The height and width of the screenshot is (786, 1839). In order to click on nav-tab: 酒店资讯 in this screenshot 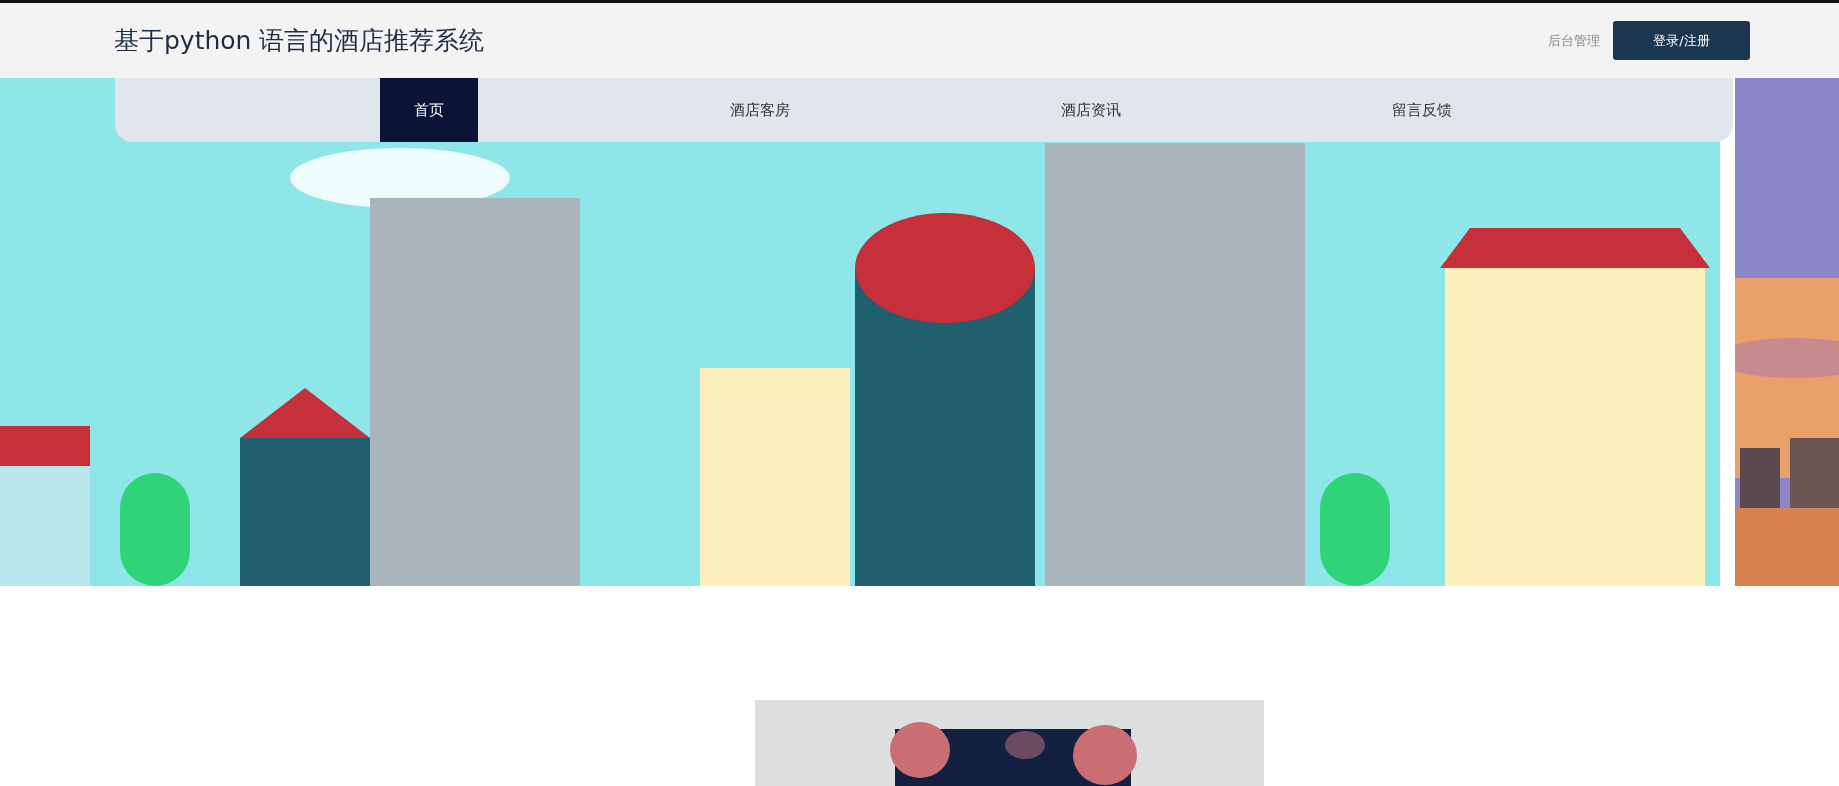, I will do `click(1090, 110)`.